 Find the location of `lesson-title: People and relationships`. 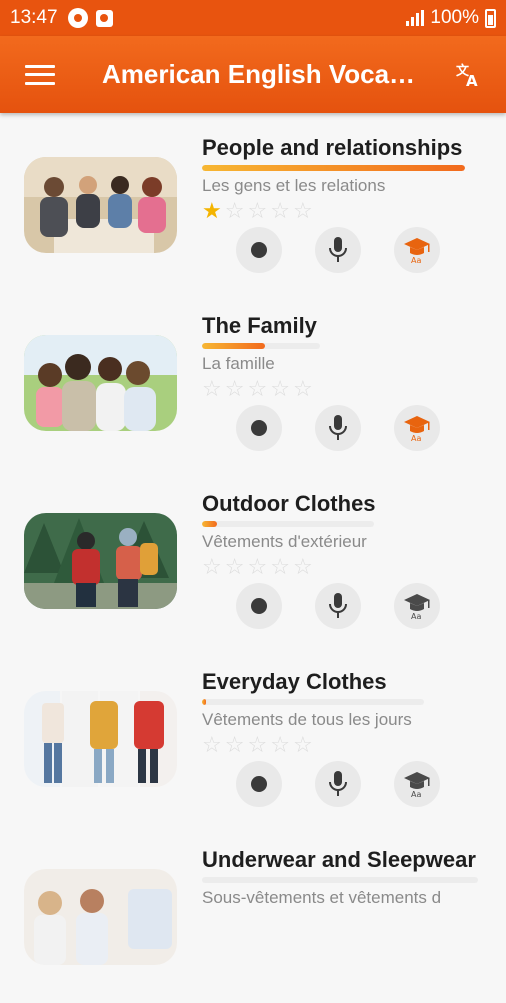

lesson-title: People and relationships is located at coordinates (332, 147).